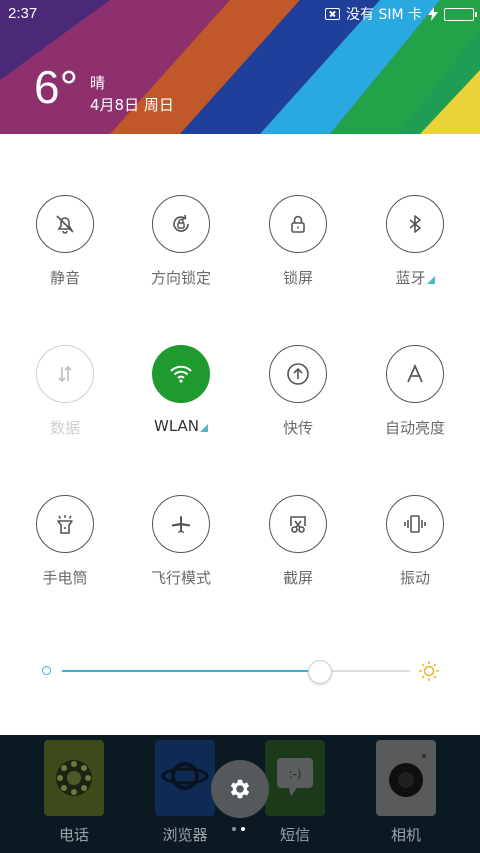 Image resolution: width=480 pixels, height=853 pixels. I want to click on dock-app-label: 浏览器, so click(185, 835).